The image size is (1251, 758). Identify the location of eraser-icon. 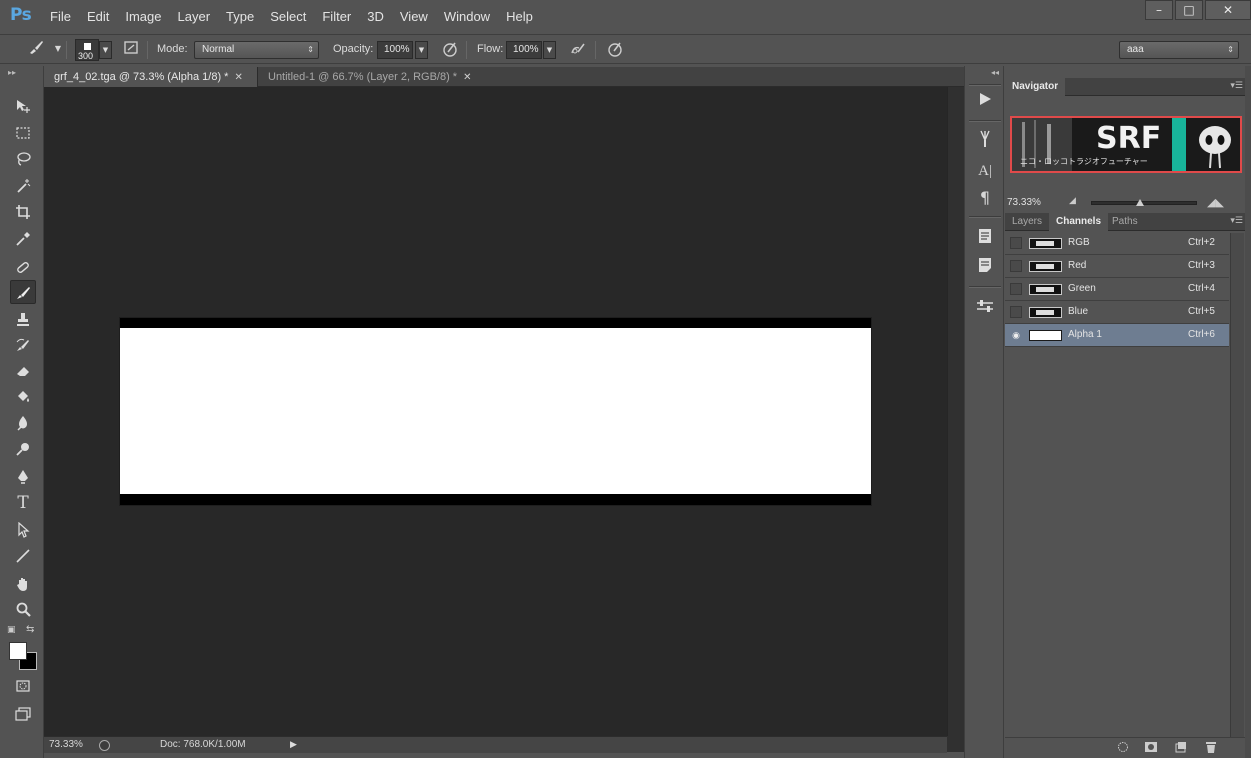
(23, 371).